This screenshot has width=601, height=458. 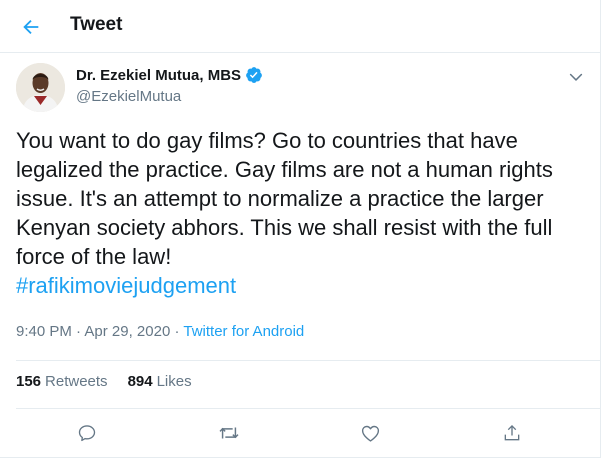 What do you see at coordinates (169, 96) in the screenshot?
I see `author-handle: @EzekielMutua` at bounding box center [169, 96].